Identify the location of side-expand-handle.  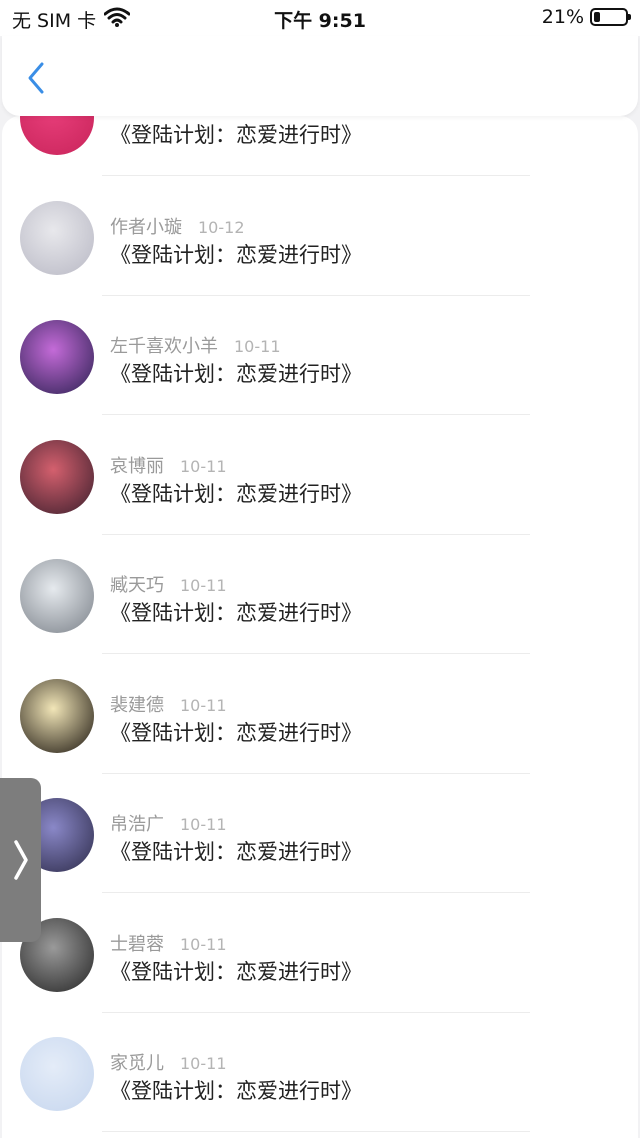
(20, 860).